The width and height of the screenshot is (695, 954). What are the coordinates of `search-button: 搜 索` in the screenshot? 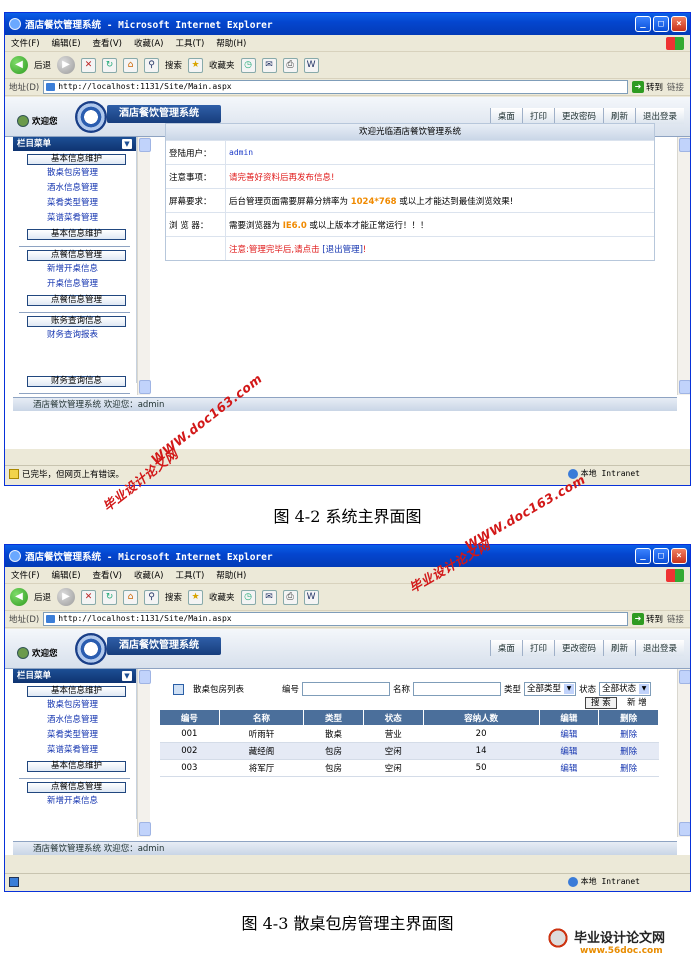 It's located at (601, 703).